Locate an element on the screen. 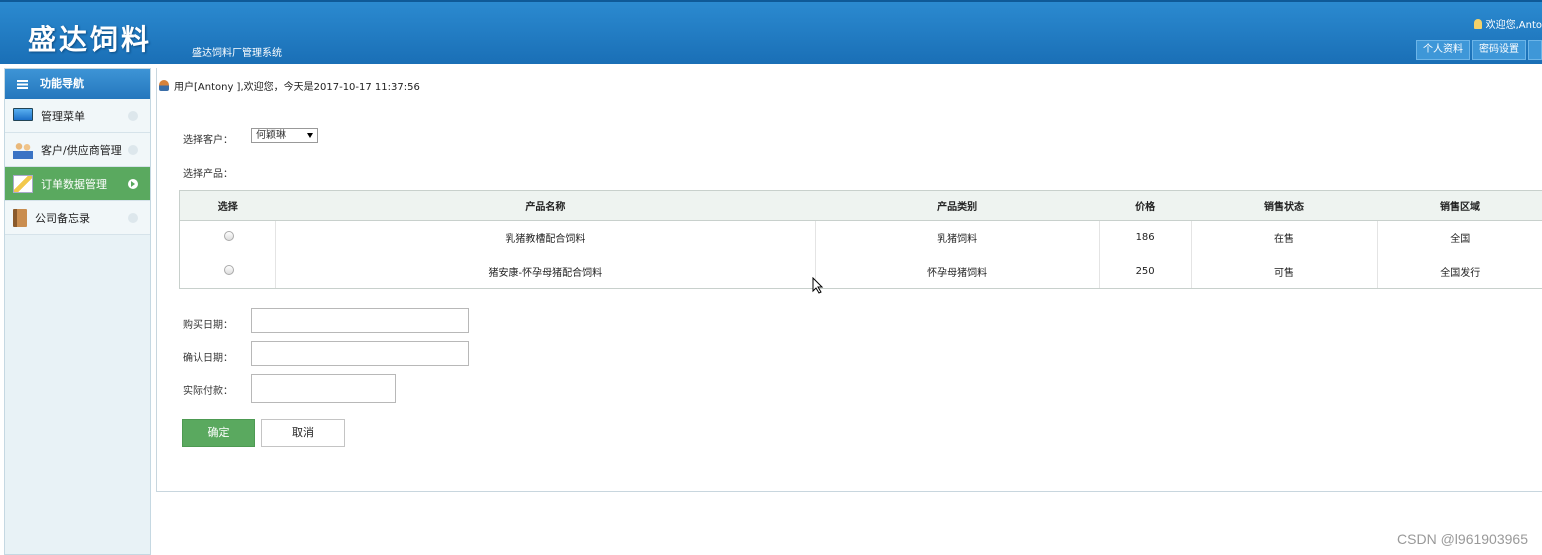 Image resolution: width=1542 pixels, height=555 pixels. payment-label: 实际付款： is located at coordinates (208, 391).